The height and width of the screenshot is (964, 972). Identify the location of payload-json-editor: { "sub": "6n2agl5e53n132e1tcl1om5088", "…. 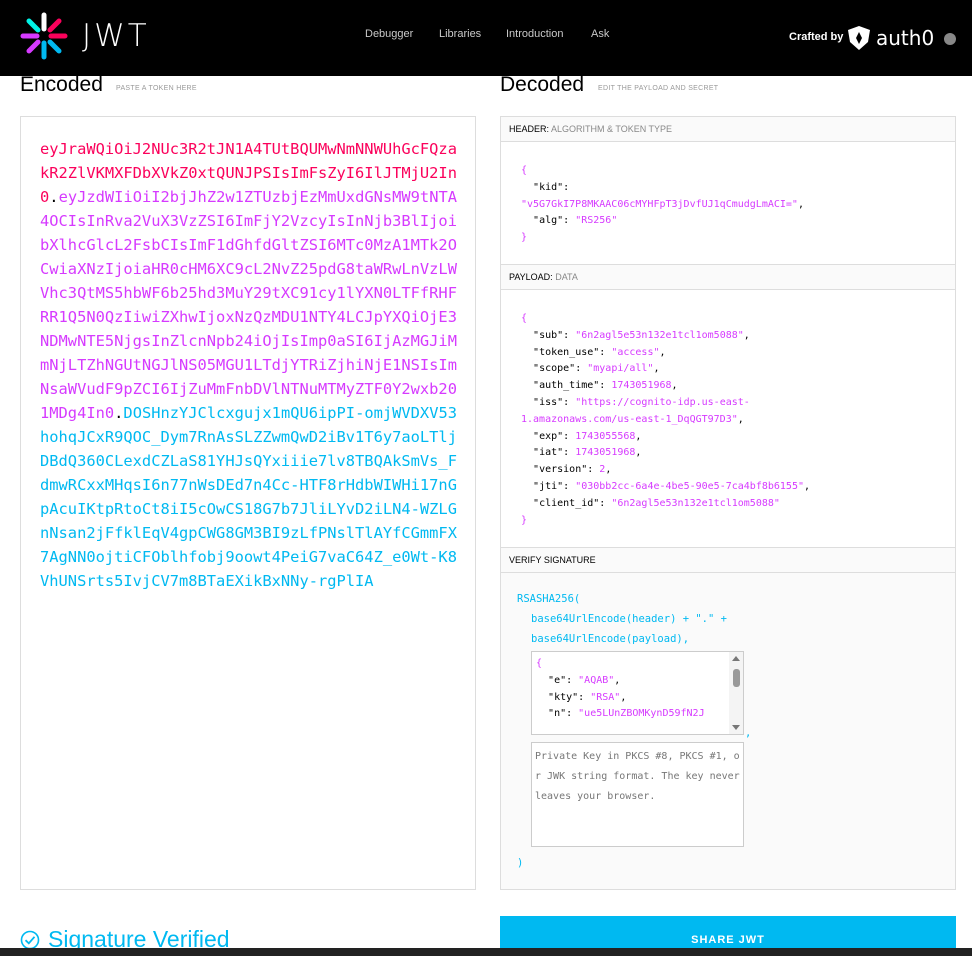
(665, 420).